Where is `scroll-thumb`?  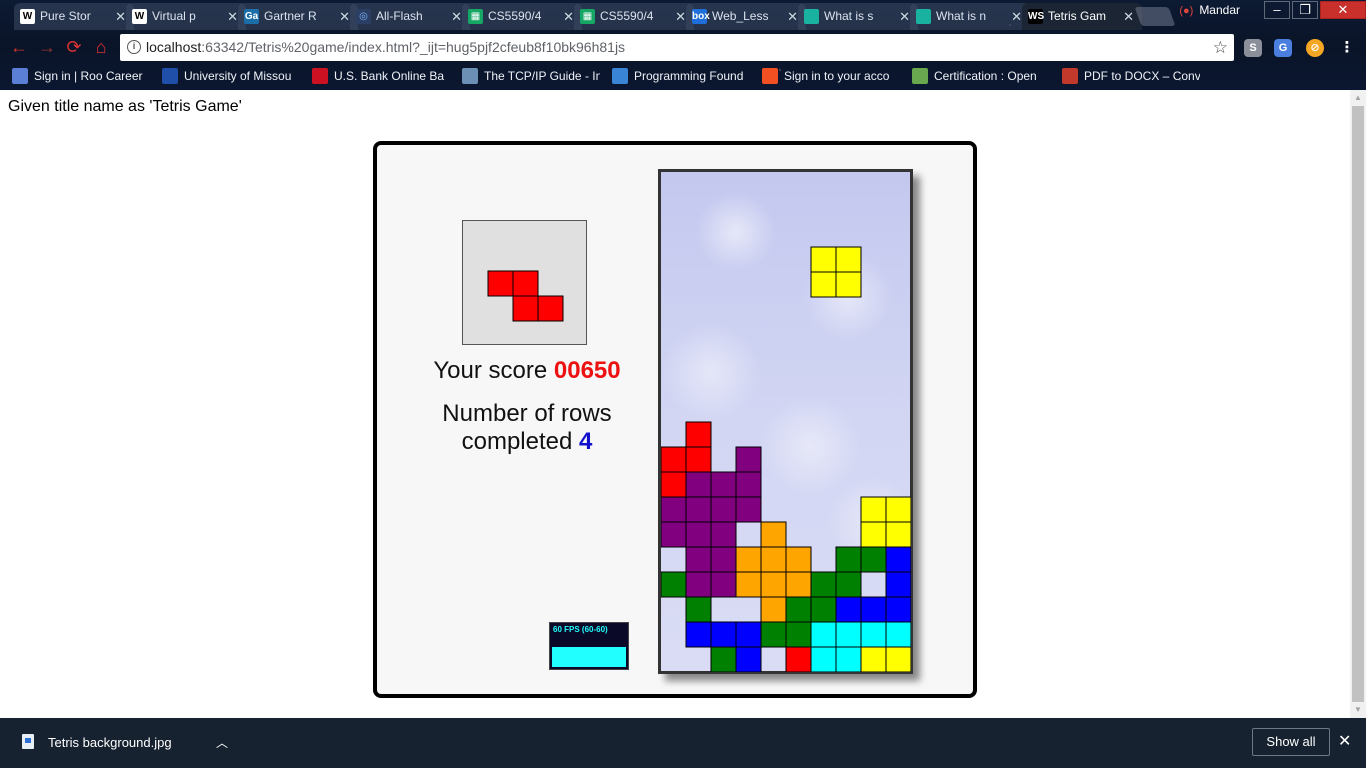
scroll-thumb is located at coordinates (1358, 404).